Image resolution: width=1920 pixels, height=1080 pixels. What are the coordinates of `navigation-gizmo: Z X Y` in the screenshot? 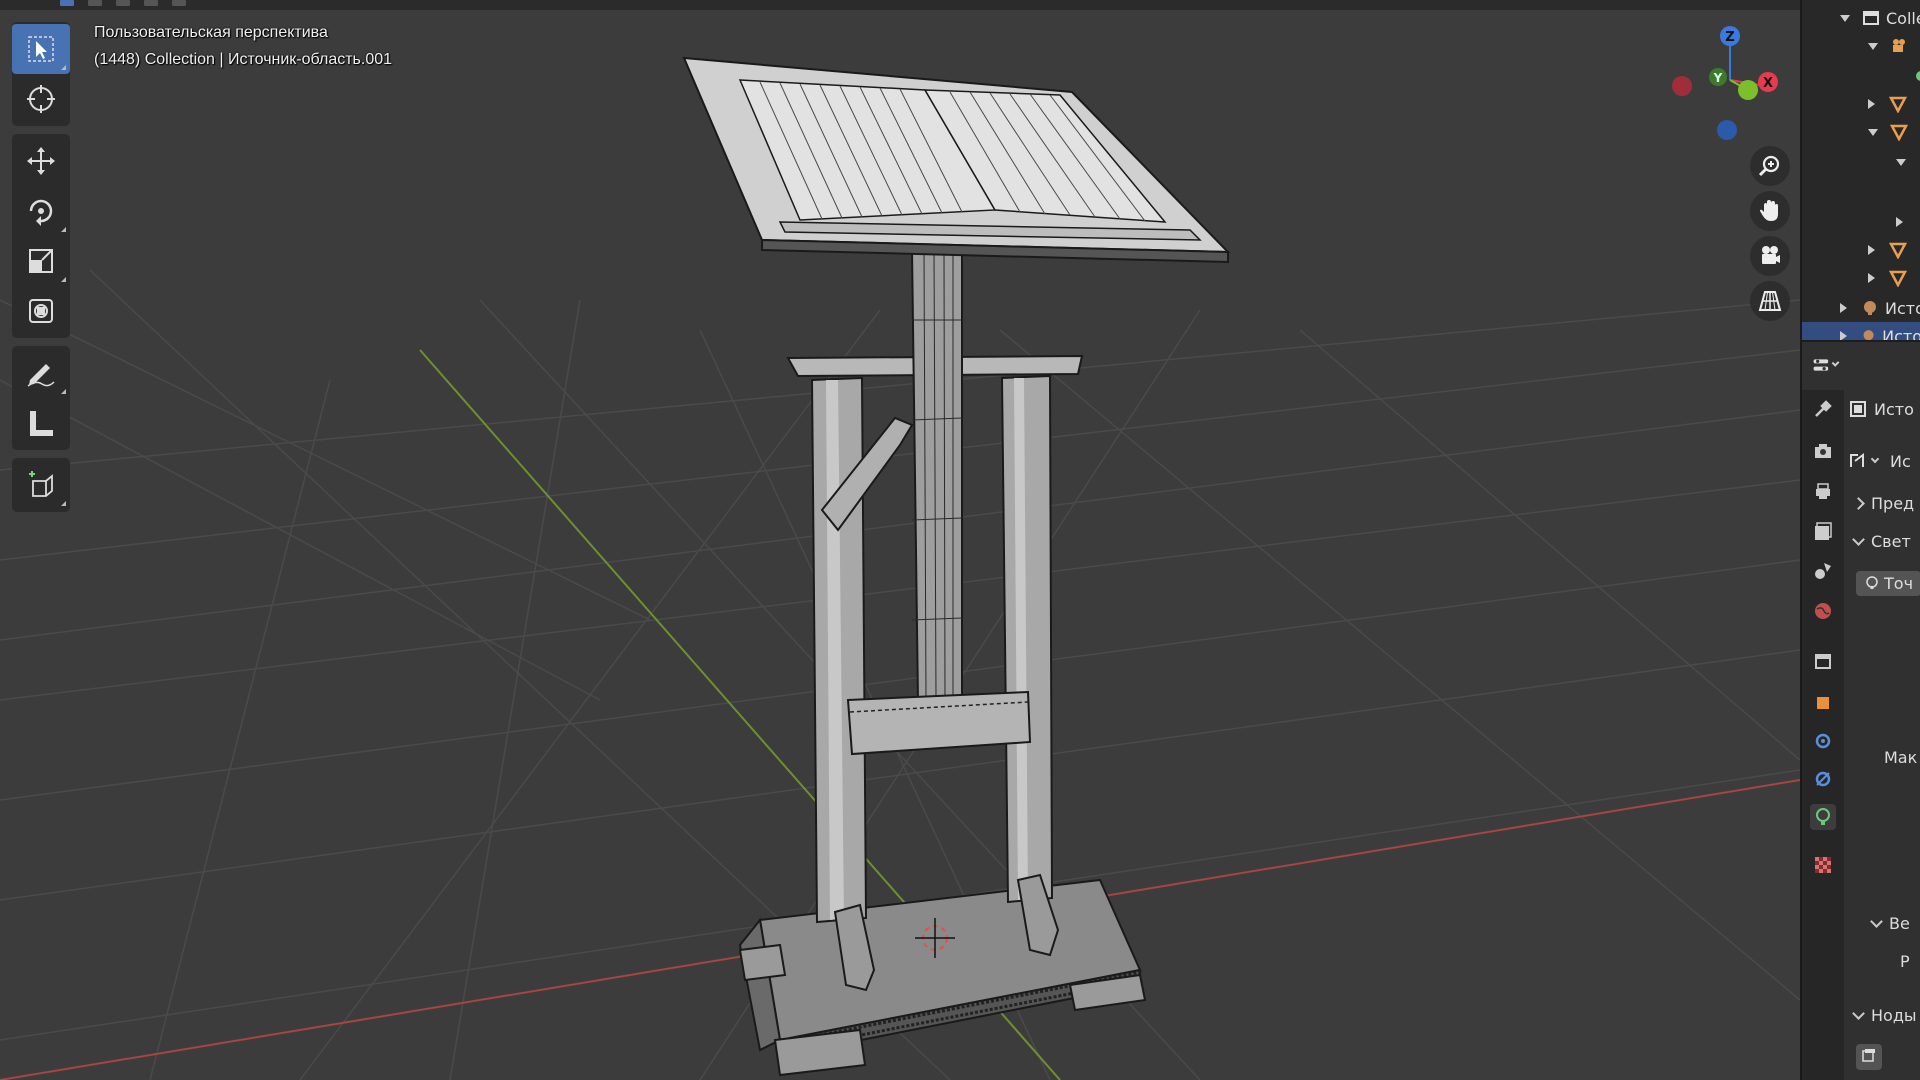 It's located at (1730, 85).